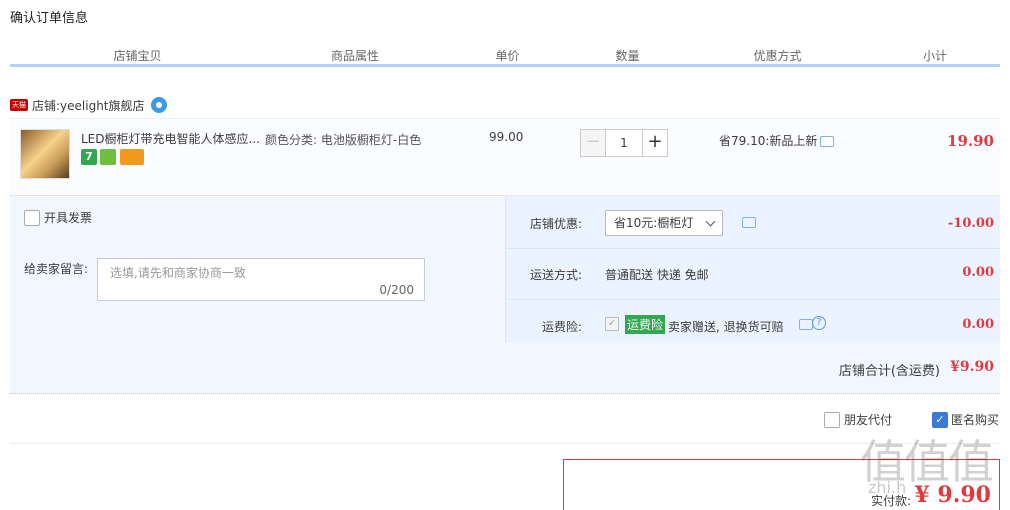 The image size is (1010, 510). What do you see at coordinates (505, 368) in the screenshot?
I see `shop-total-row: 店铺合计(含运费) ¥9.90` at bounding box center [505, 368].